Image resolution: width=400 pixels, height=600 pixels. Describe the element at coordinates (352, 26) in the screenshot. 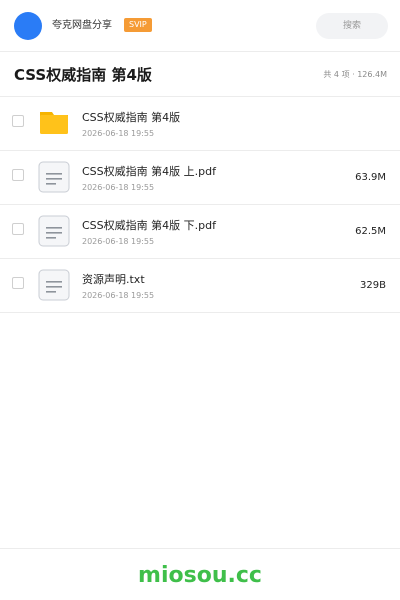

I see `search-input` at that location.